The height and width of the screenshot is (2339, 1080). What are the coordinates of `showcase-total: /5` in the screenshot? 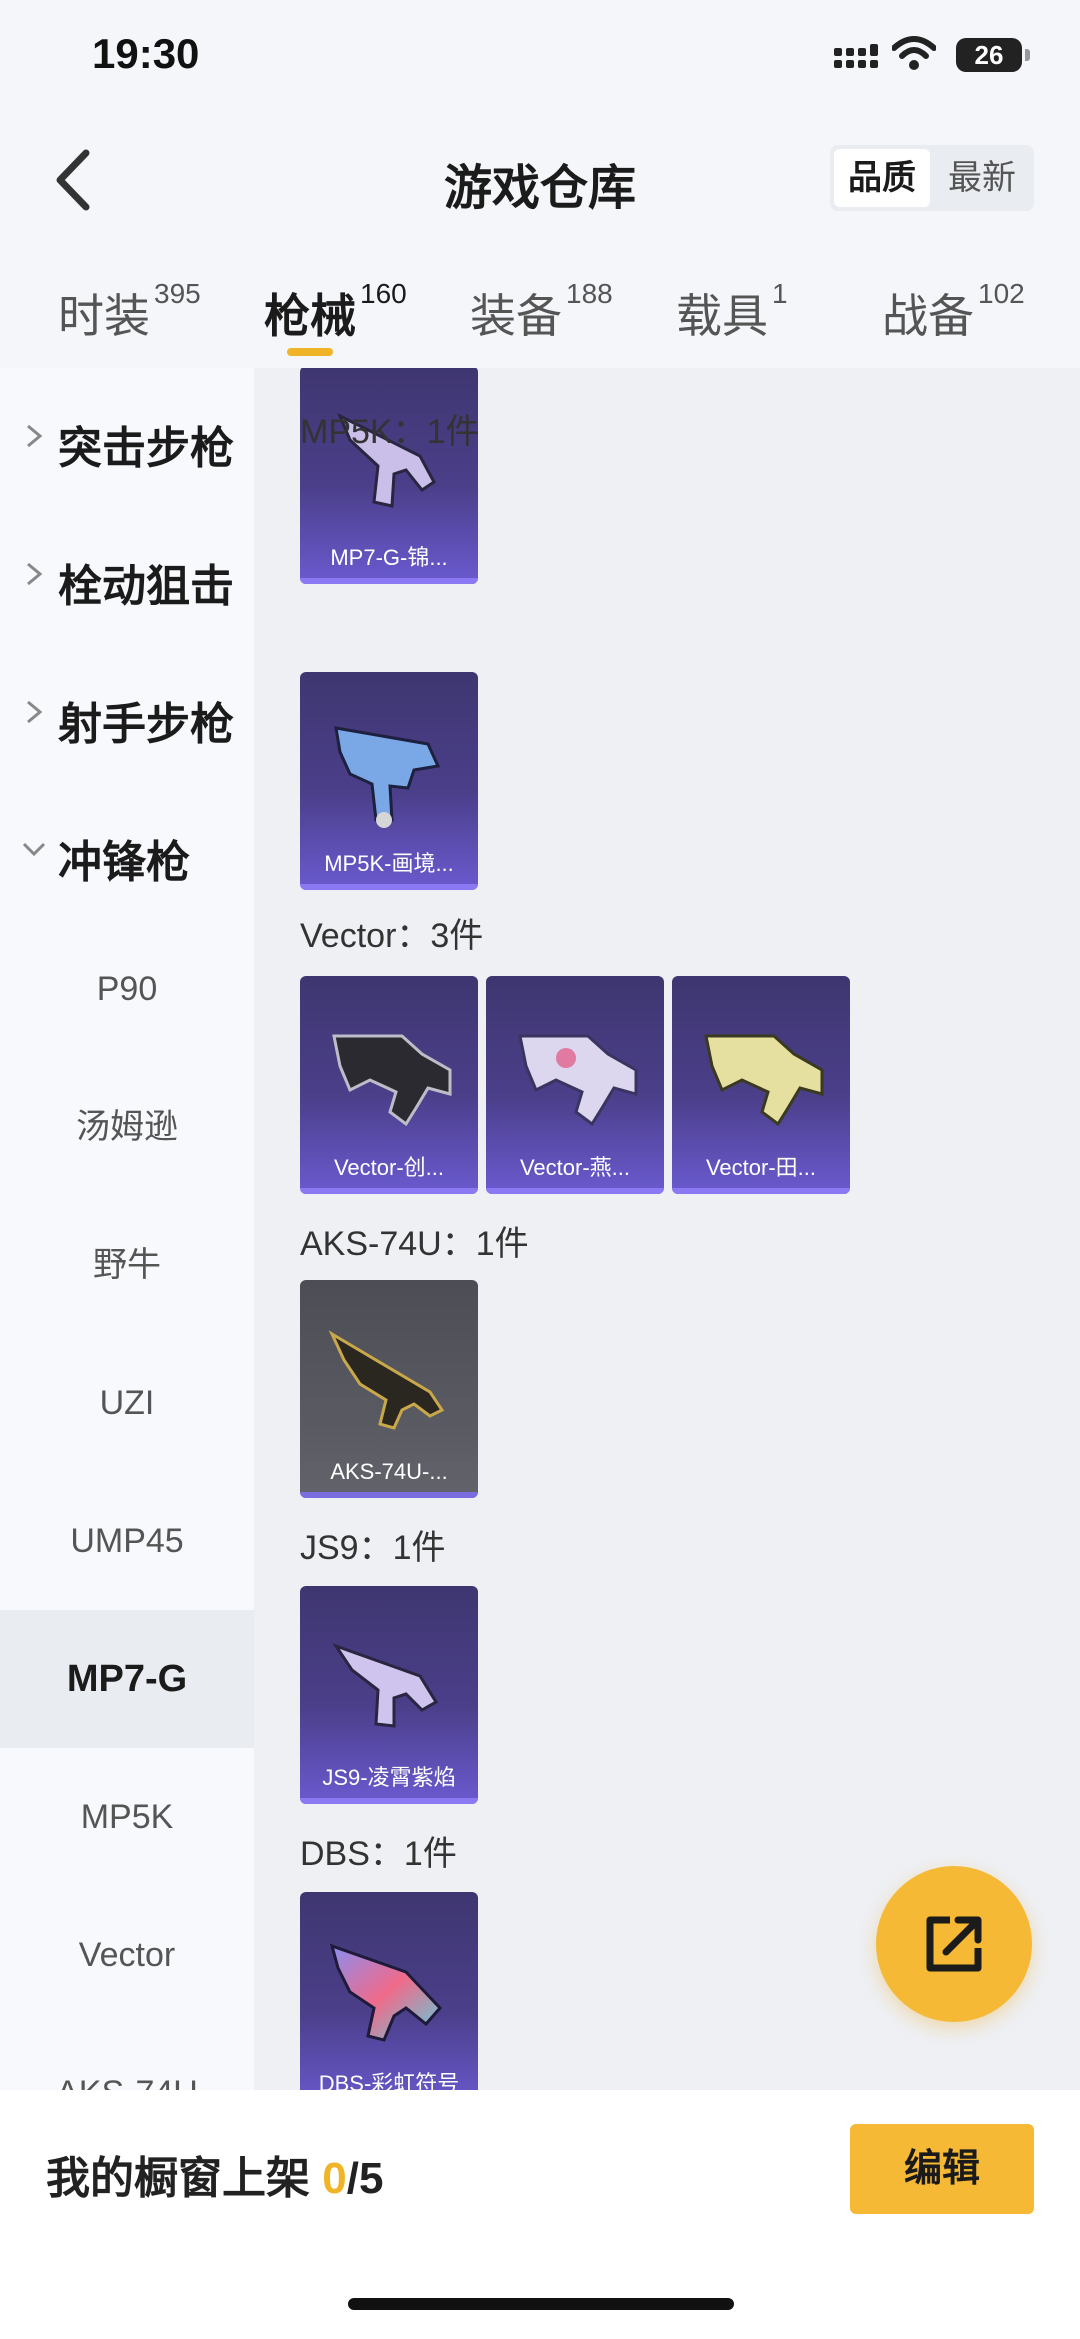 It's located at (365, 2178).